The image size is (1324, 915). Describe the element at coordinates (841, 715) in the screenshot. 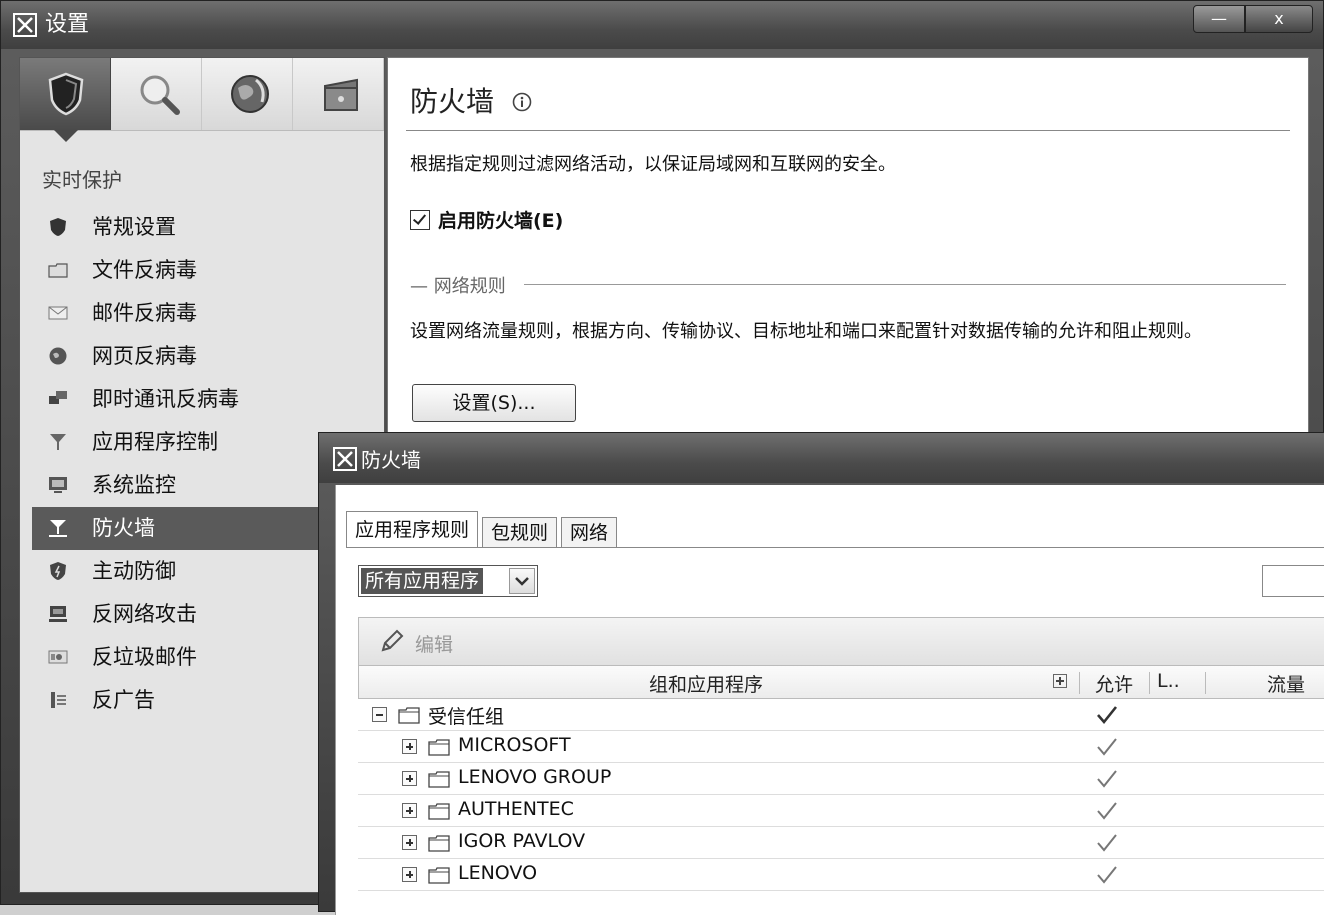

I see `table-row: 受信任组` at that location.